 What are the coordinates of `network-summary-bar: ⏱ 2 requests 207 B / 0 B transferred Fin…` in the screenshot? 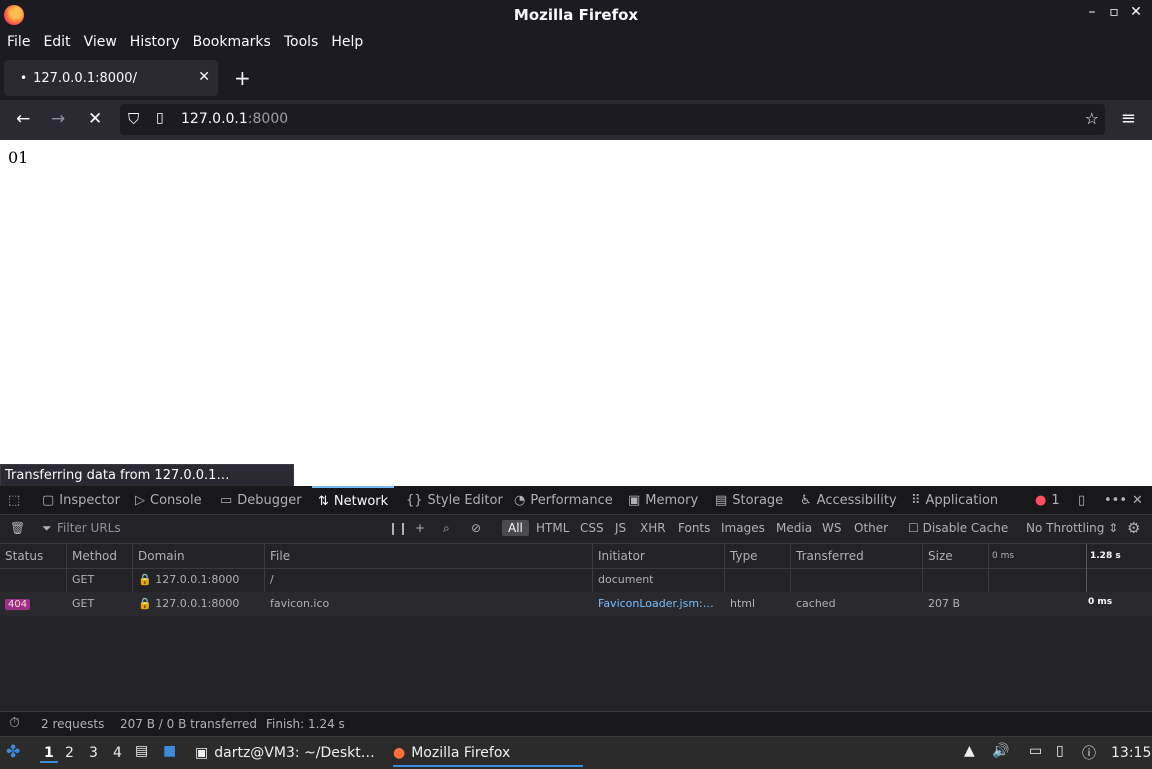 It's located at (576, 724).